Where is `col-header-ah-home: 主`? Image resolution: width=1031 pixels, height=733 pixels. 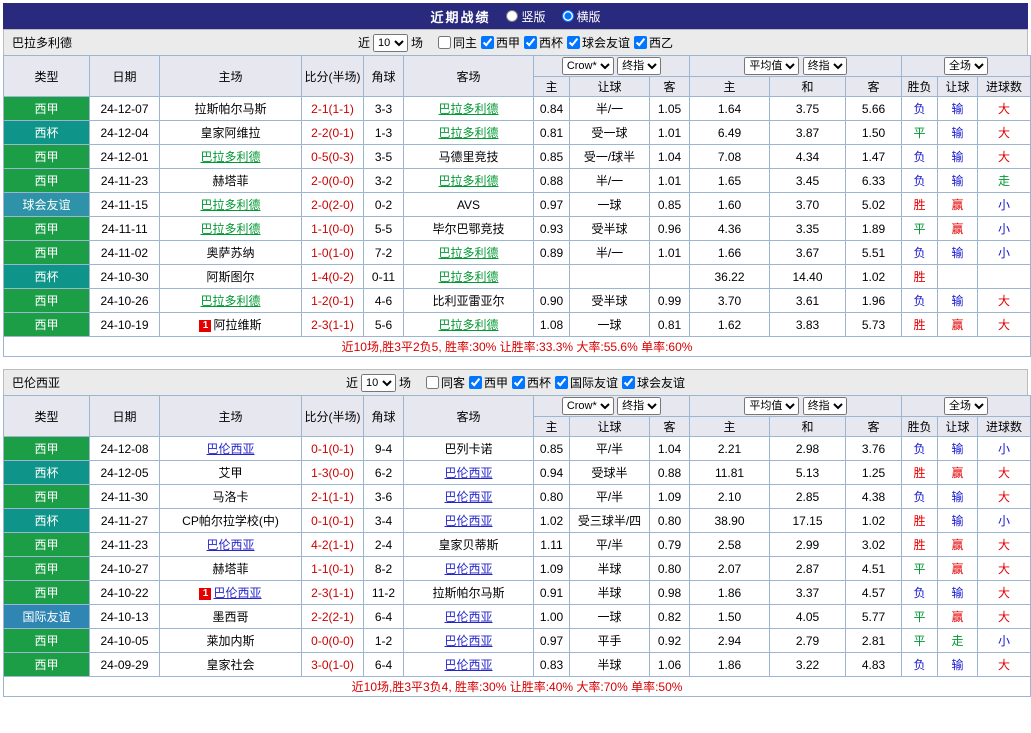
col-header-ah-home: 主 is located at coordinates (551, 426).